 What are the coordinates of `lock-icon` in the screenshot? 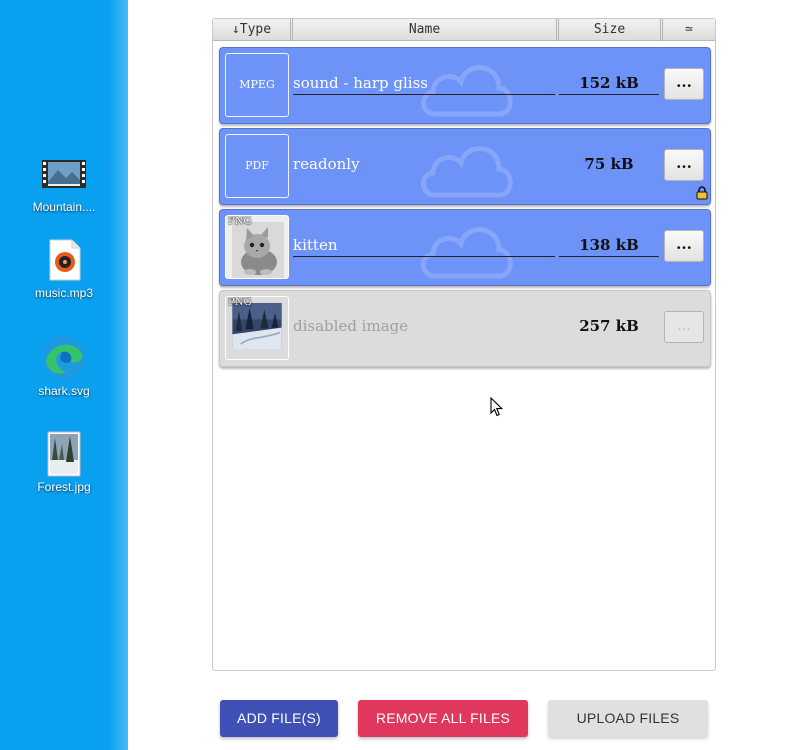 It's located at (702, 193).